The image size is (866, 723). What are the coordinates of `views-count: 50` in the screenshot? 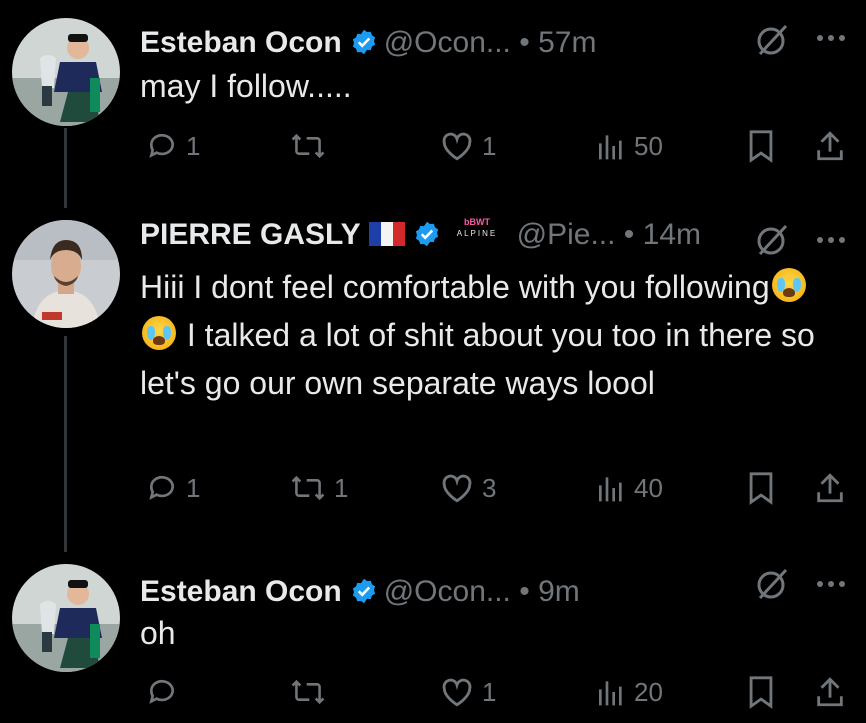 It's located at (648, 145).